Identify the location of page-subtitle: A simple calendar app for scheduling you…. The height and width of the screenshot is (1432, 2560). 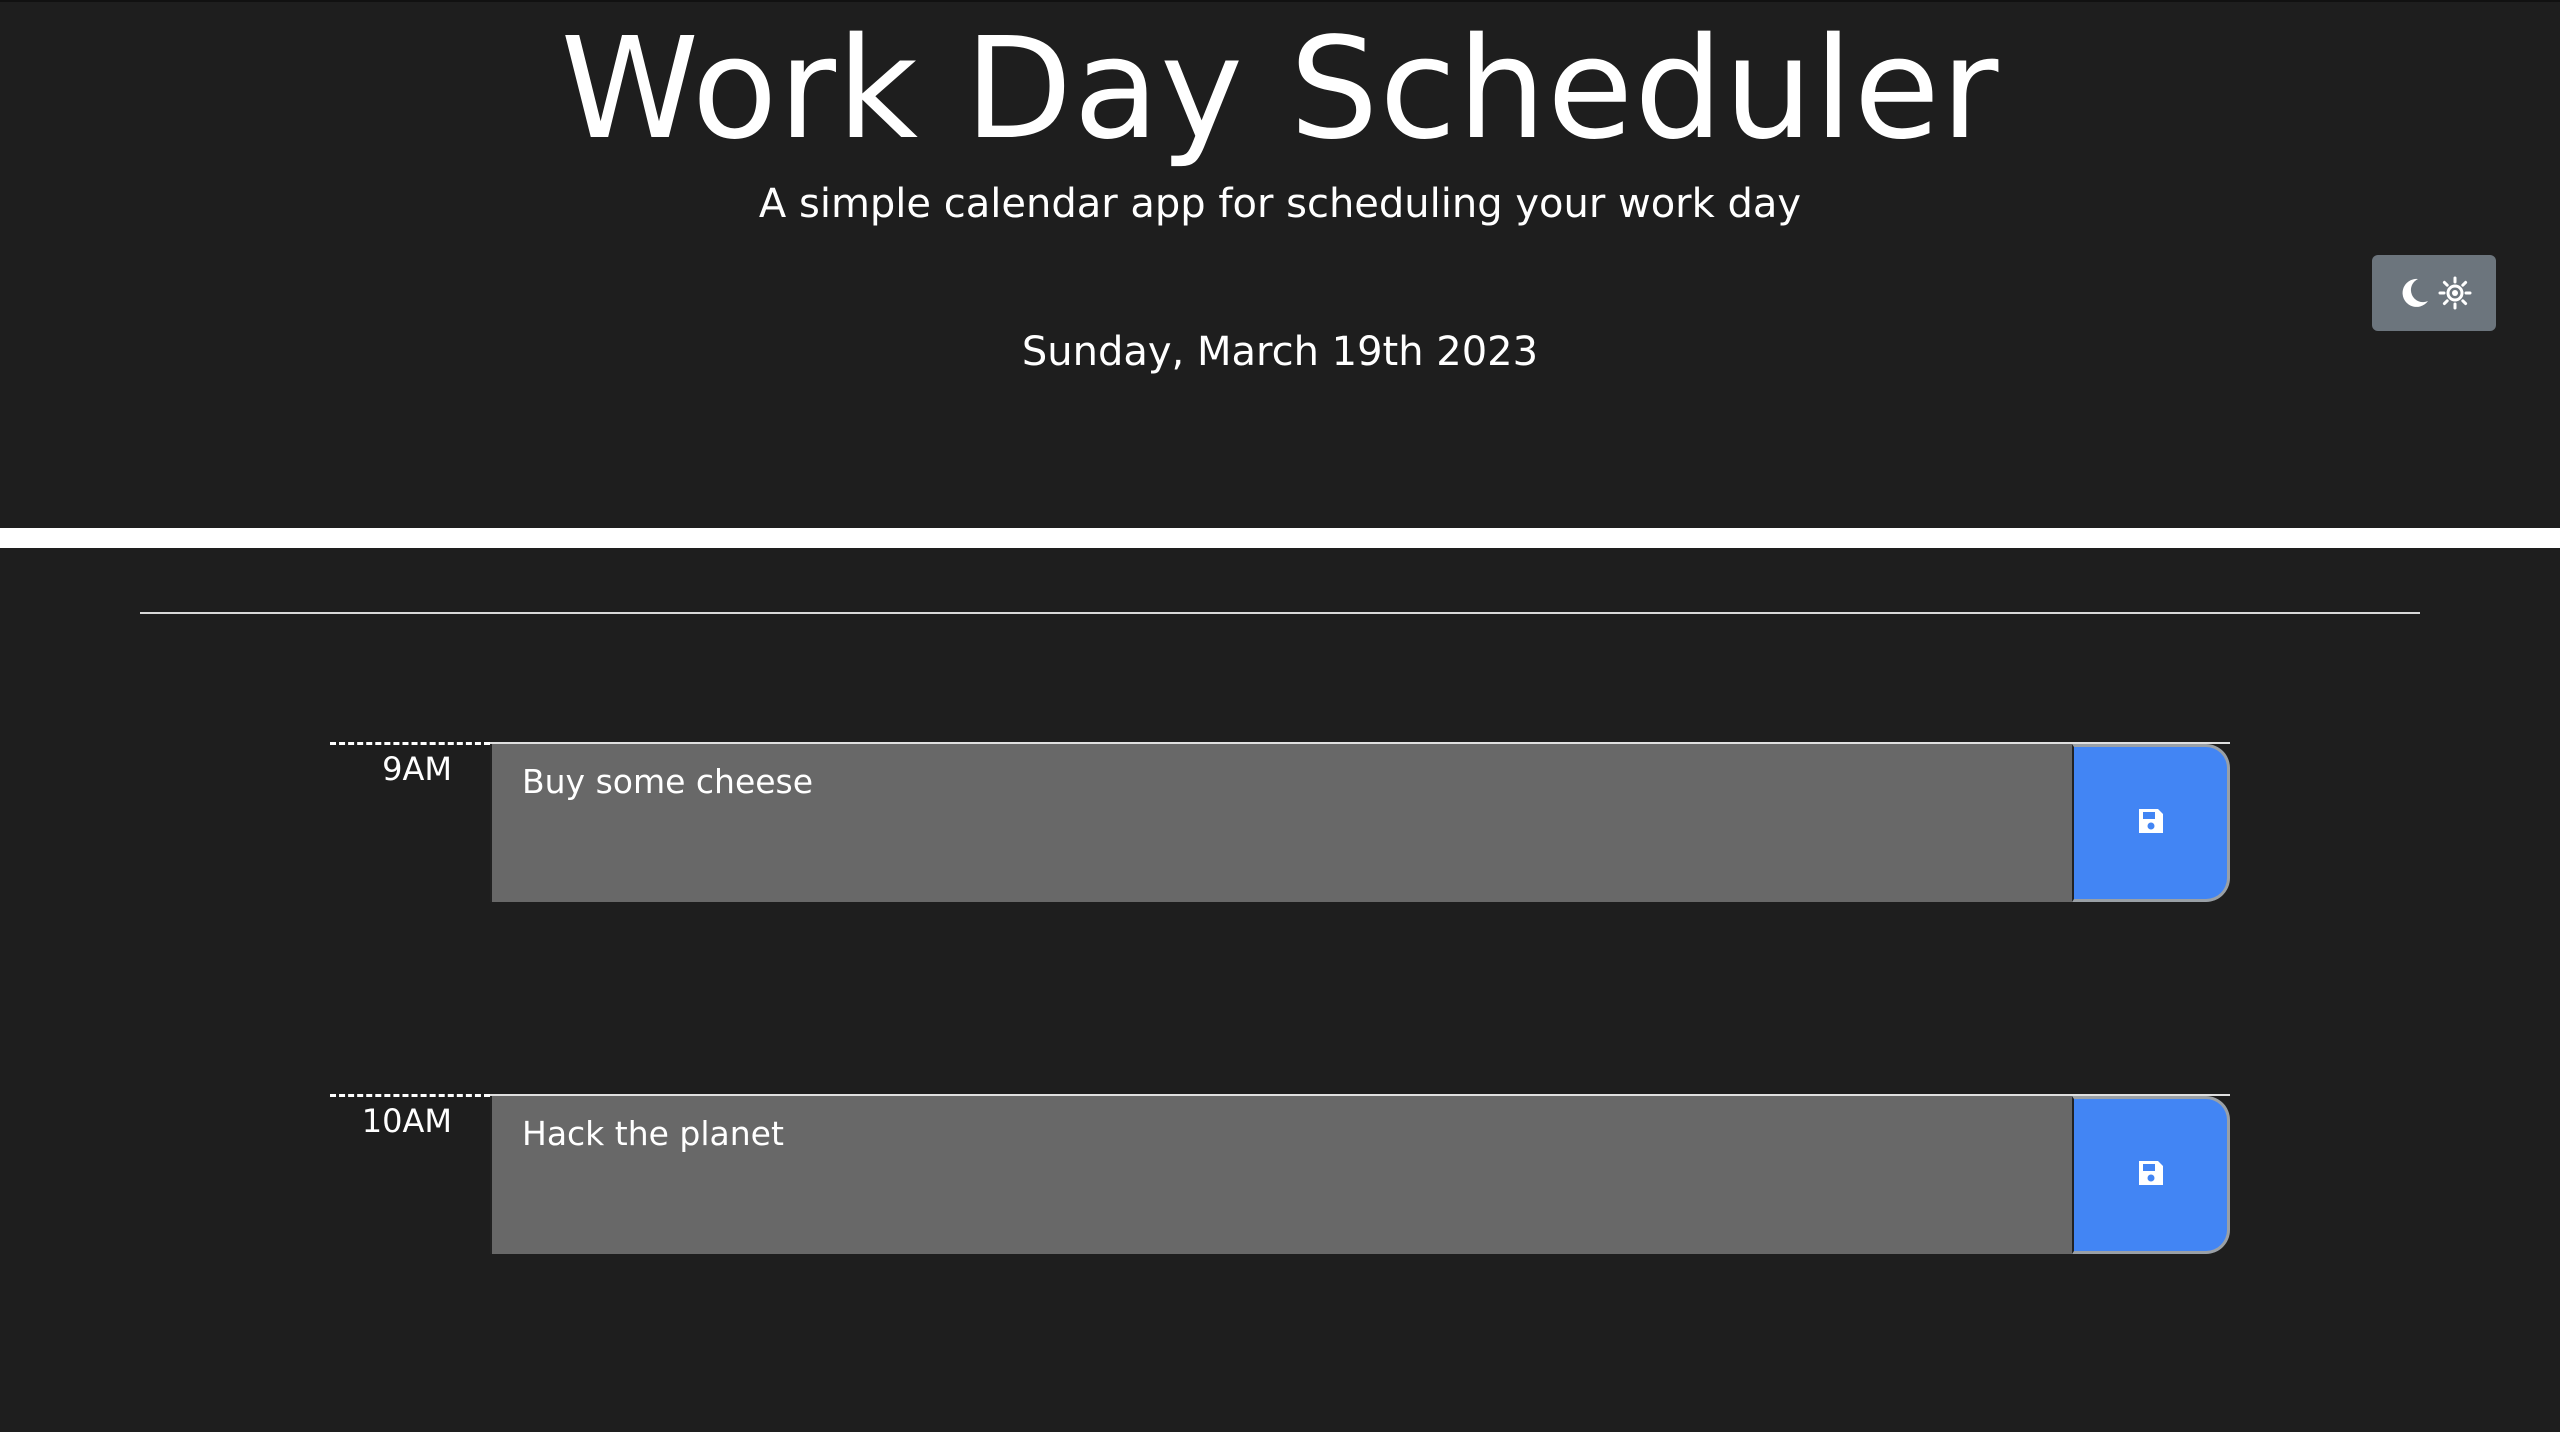
(1280, 204).